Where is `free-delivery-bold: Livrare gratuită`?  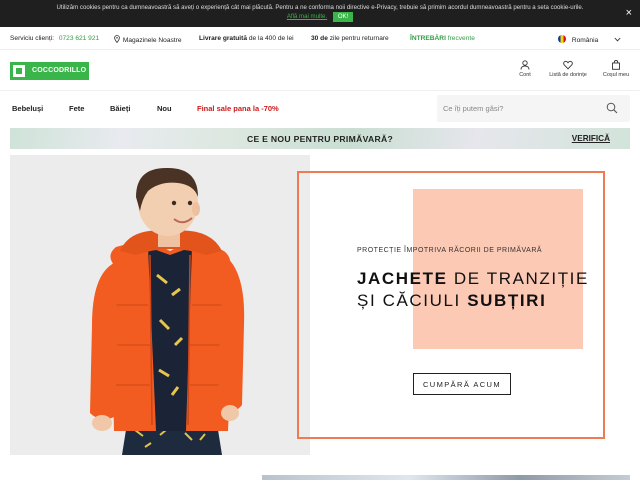
free-delivery-bold: Livrare gratuită is located at coordinates (223, 38).